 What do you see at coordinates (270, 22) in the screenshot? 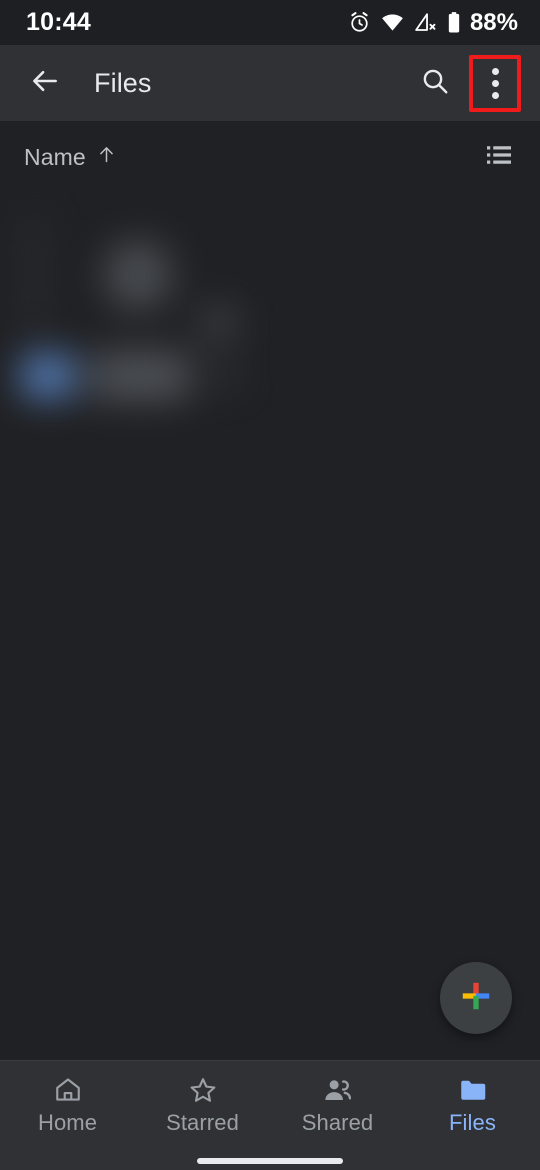
I see `status-bar: 10:44 88%` at bounding box center [270, 22].